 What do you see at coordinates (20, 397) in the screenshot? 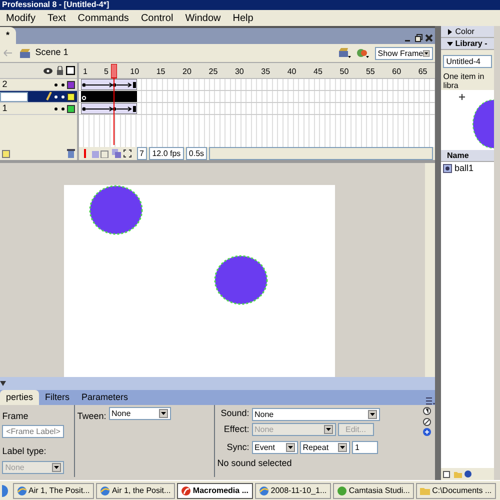
I see `panel-tab: perties` at bounding box center [20, 397].